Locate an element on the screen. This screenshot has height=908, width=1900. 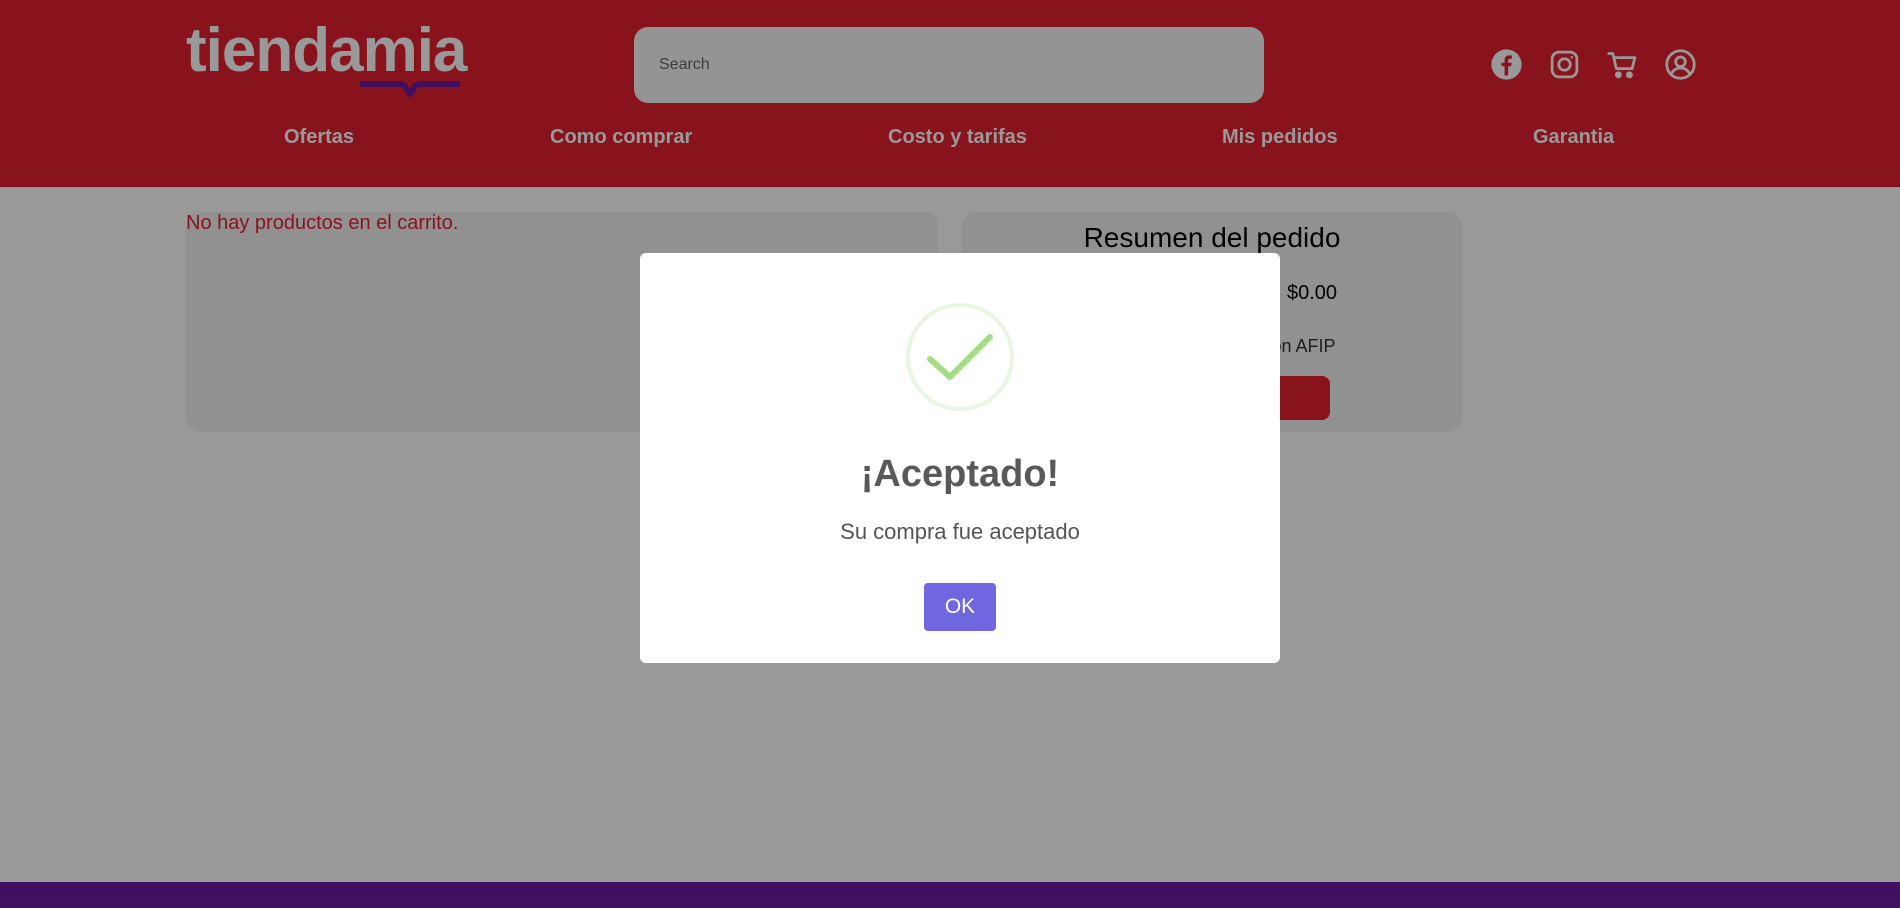
ok-button: OK is located at coordinates (960, 607).